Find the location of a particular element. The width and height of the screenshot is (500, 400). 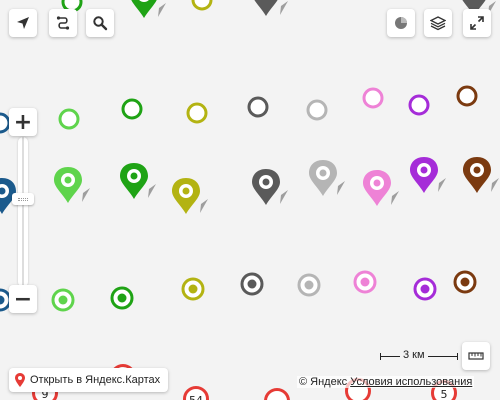

ruler-button is located at coordinates (476, 356).